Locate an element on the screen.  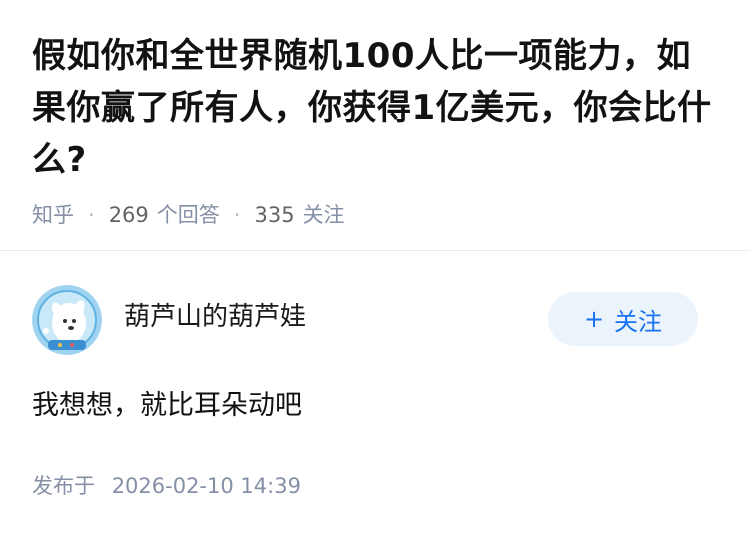
answer-meta: 发布于 2026-02-10 14:39 is located at coordinates (375, 485).